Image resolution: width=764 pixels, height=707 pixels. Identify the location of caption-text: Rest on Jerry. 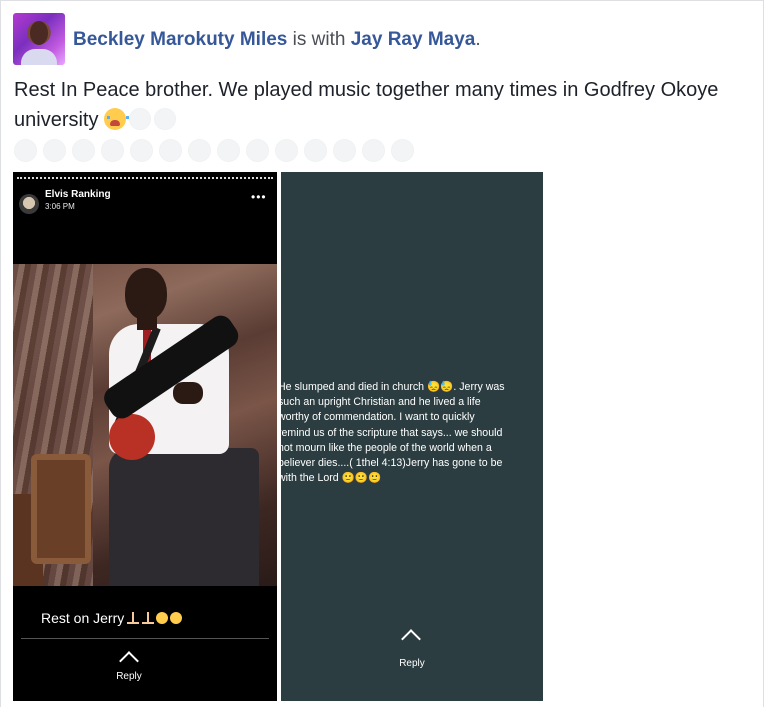
(83, 618).